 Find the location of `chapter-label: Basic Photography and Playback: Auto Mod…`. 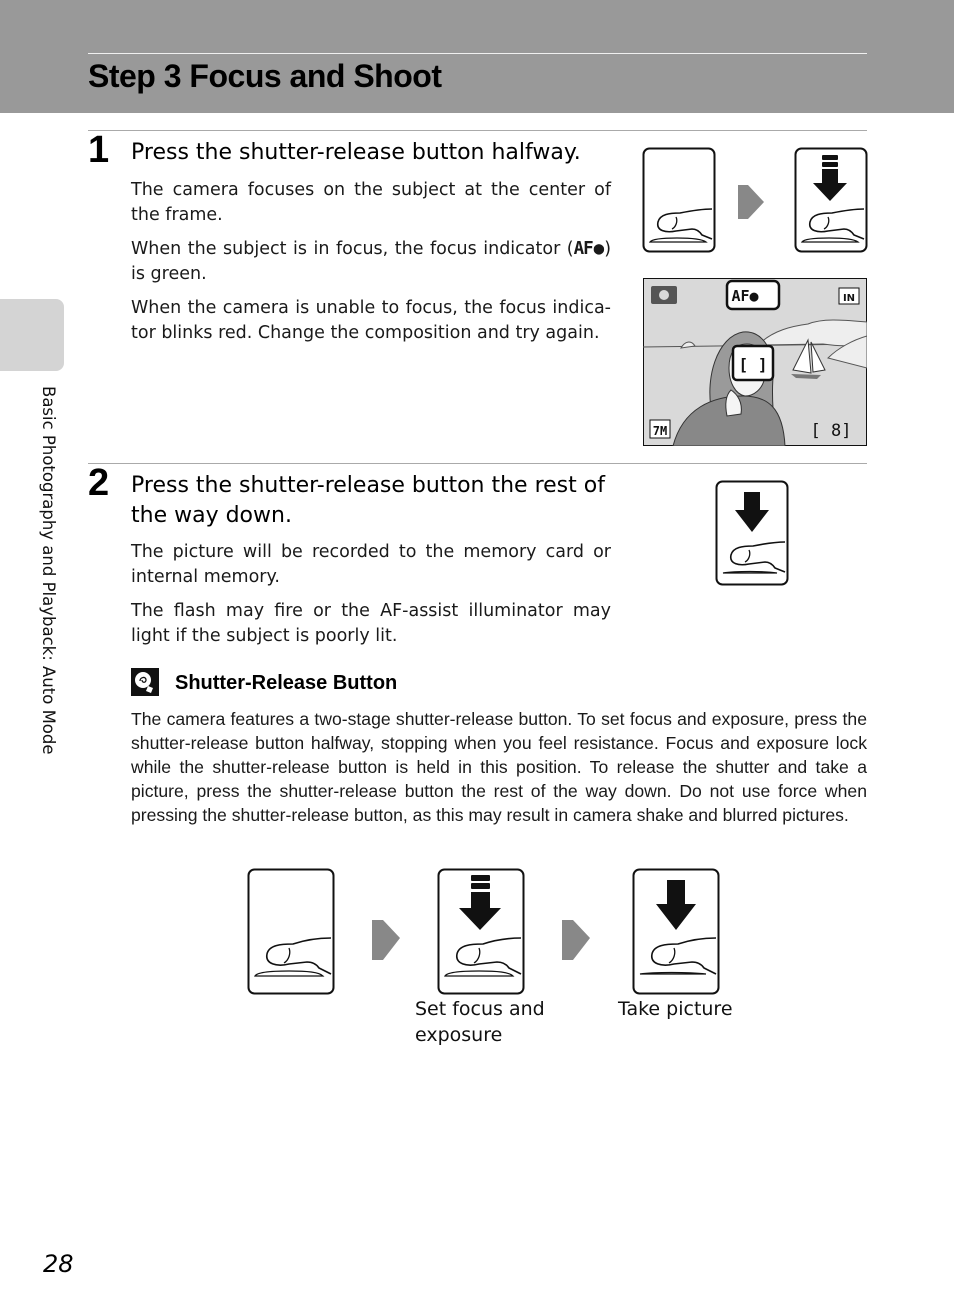

chapter-label: Basic Photography and Playback: Auto Mod… is located at coordinates (48, 570).